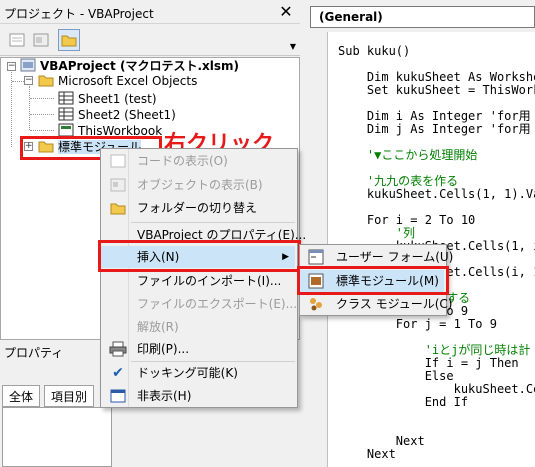 This screenshot has width=535, height=467. Describe the element at coordinates (199, 256) in the screenshot. I see `highlight-insert` at that location.